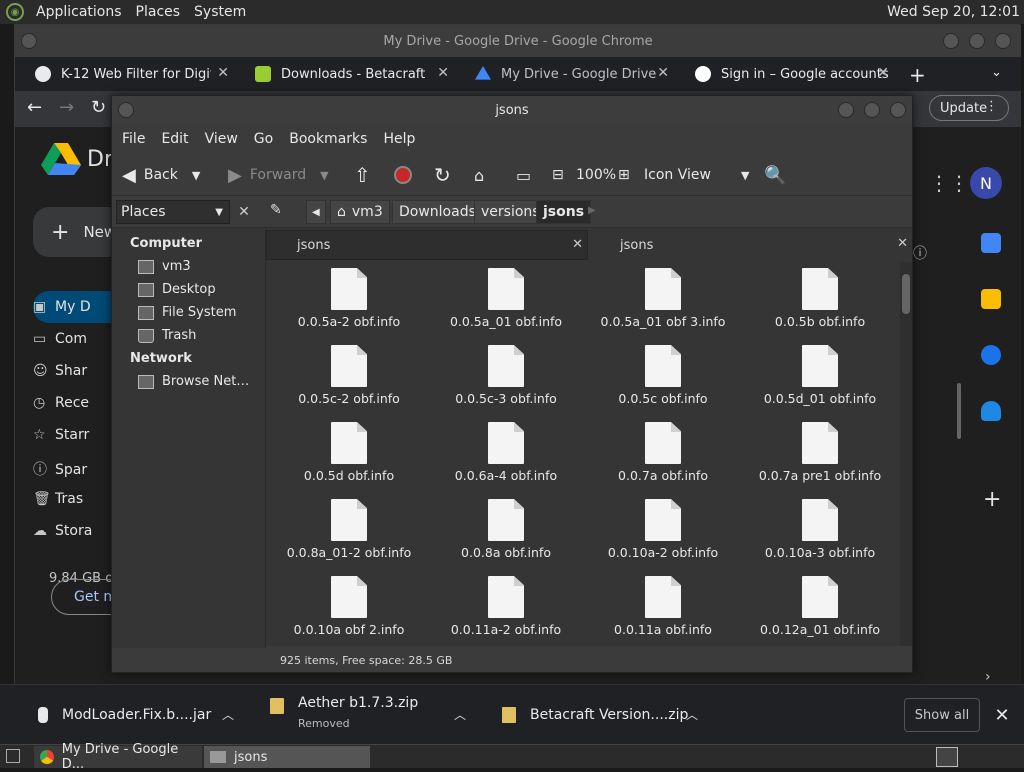 Image resolution: width=1024 pixels, height=772 pixels. What do you see at coordinates (61, 435) in the screenshot?
I see `nav-starred: ☆ Starr` at bounding box center [61, 435].